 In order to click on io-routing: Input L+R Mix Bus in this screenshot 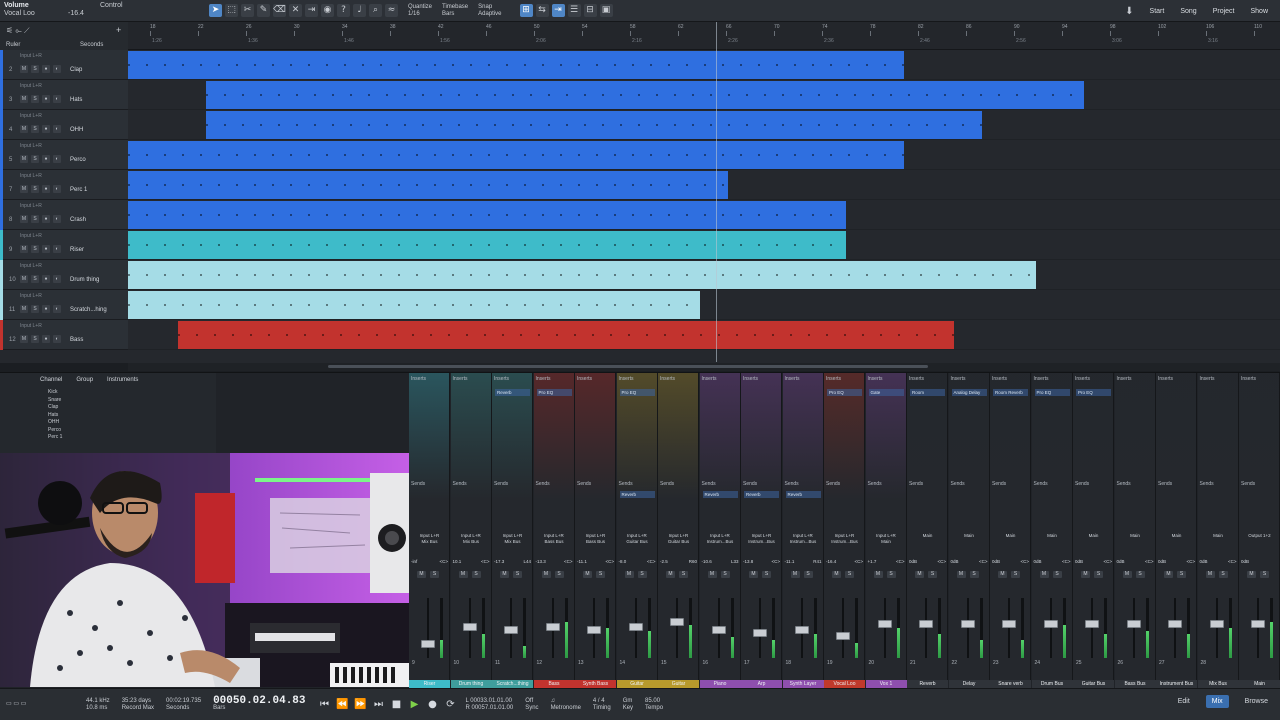, I will do `click(512, 539)`.